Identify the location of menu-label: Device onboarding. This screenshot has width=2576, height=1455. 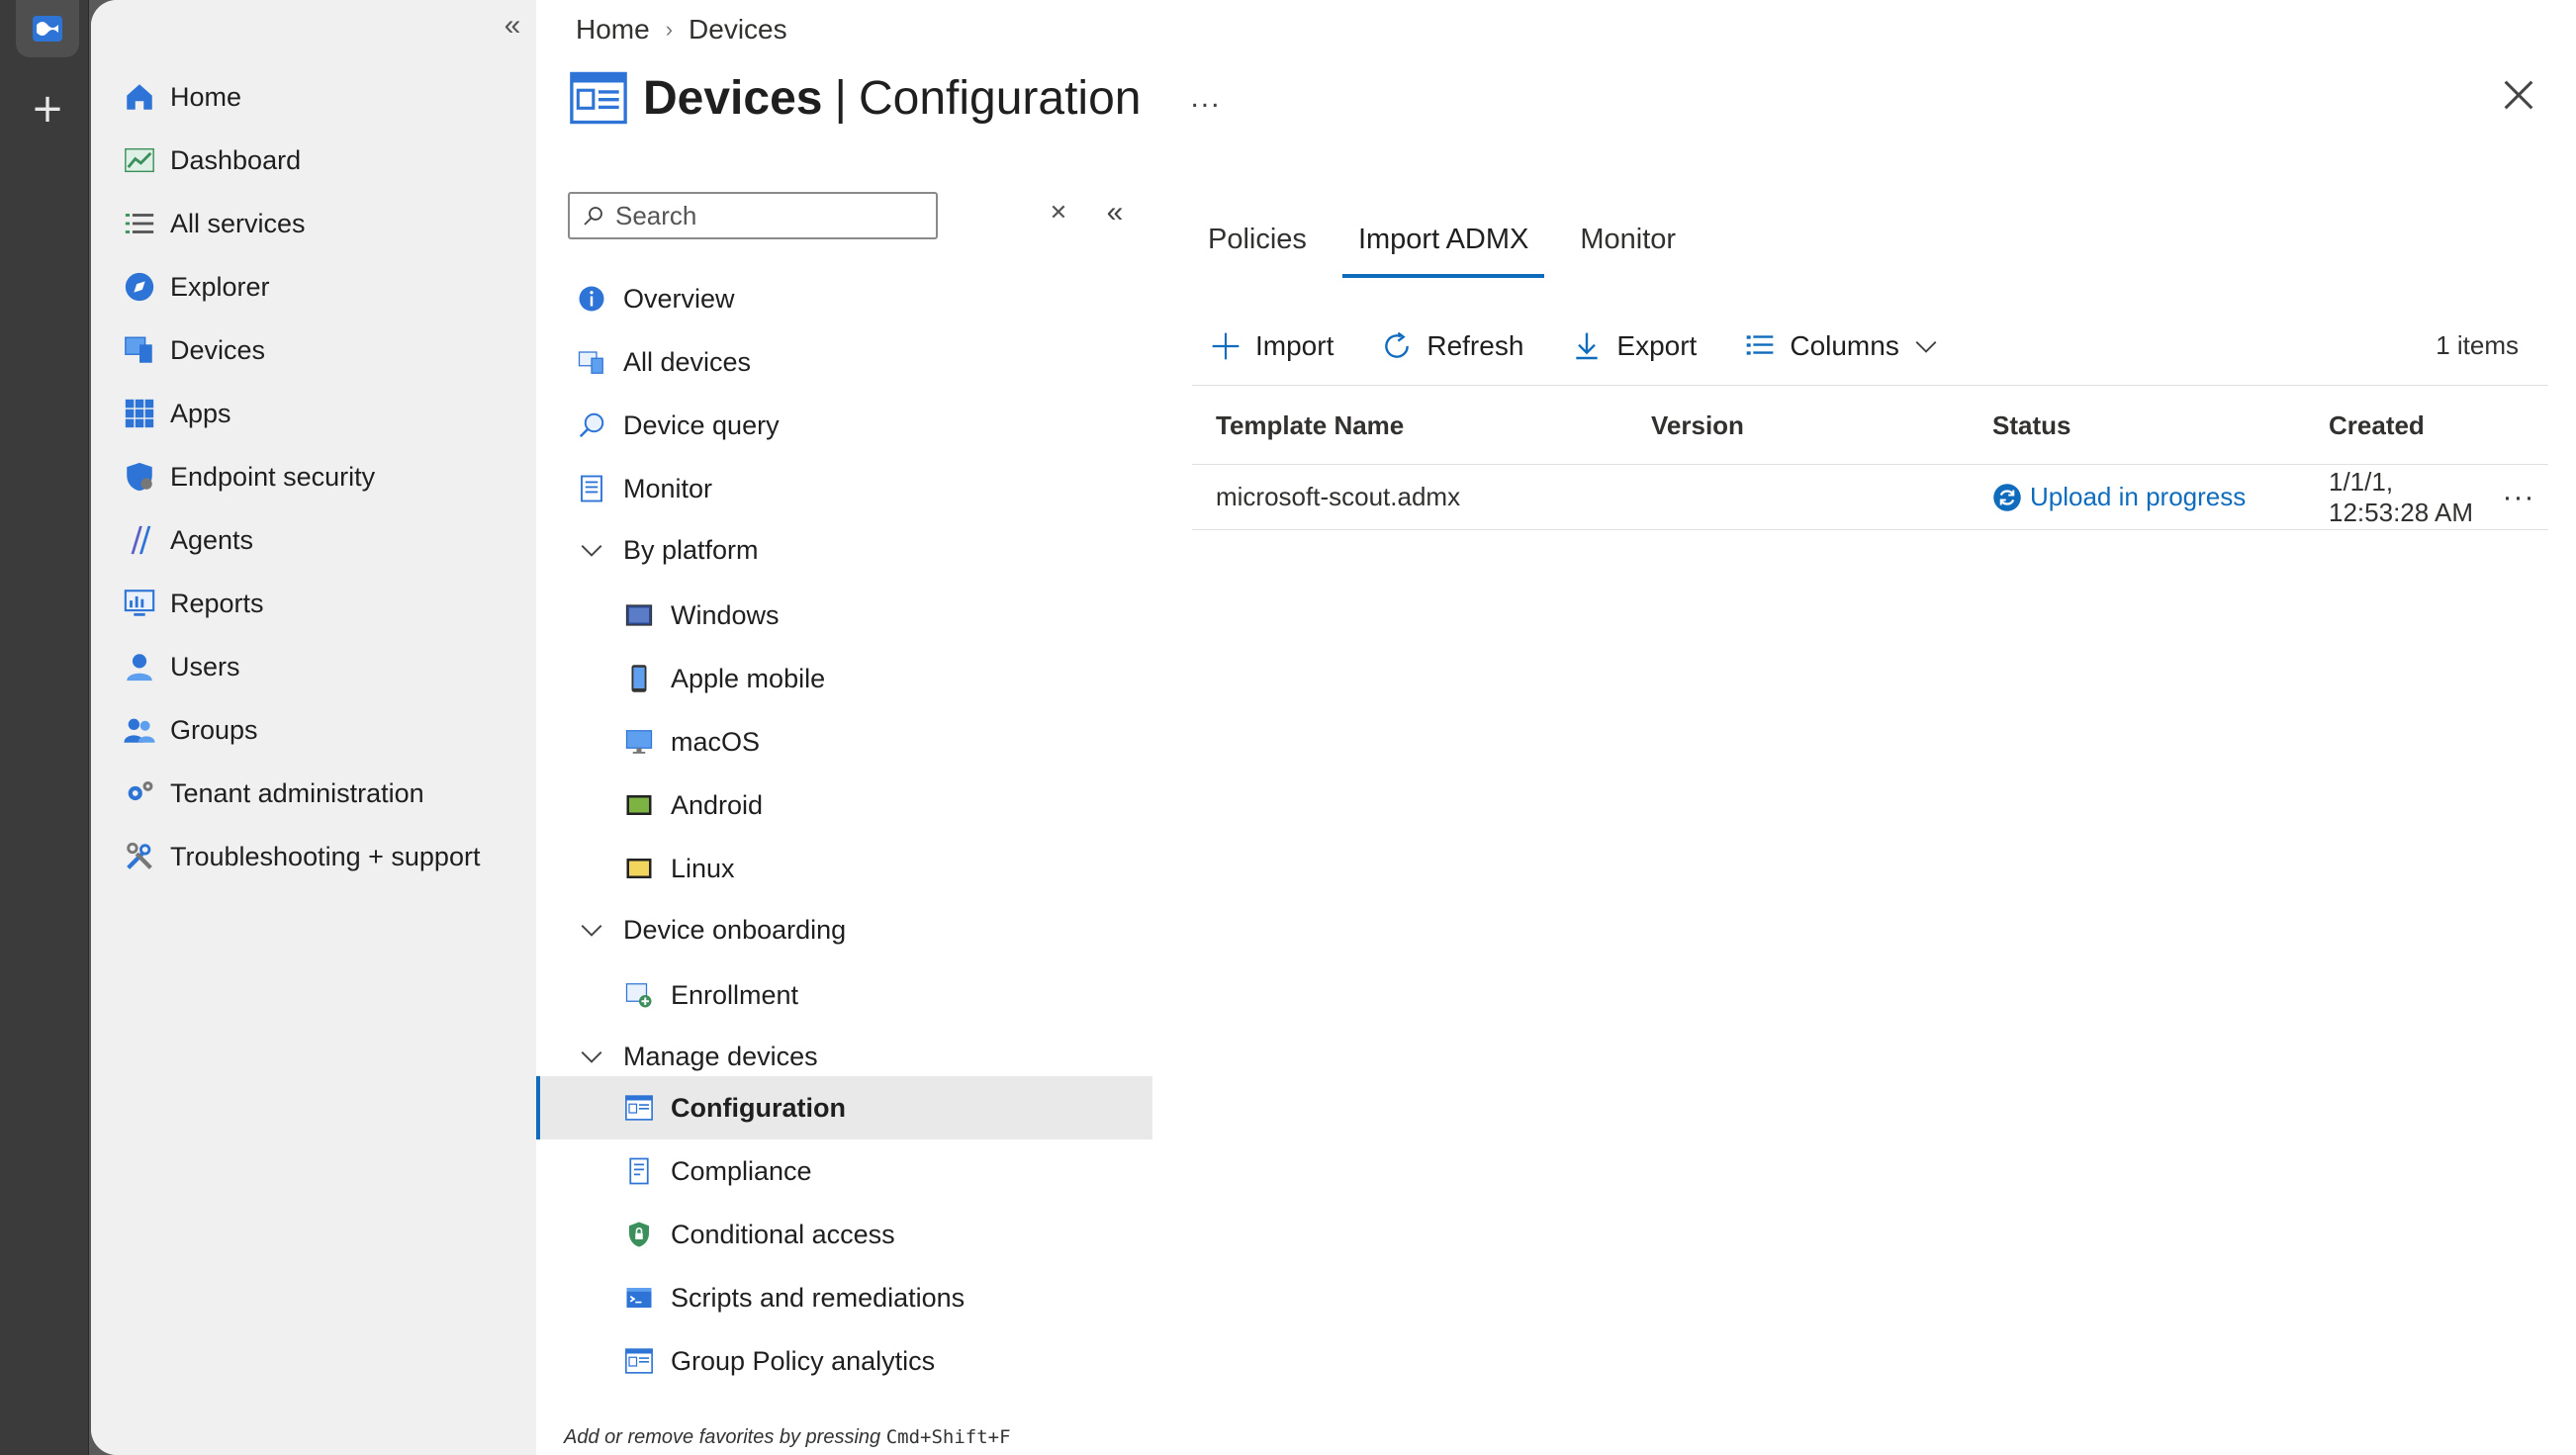
(735, 929).